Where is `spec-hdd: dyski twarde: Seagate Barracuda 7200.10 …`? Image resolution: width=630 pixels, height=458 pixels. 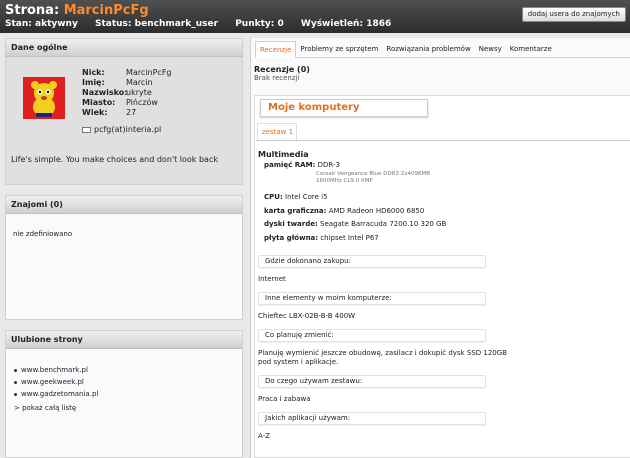 spec-hdd: dyski twarde: Seagate Barracuda 7200.10 … is located at coordinates (355, 224).